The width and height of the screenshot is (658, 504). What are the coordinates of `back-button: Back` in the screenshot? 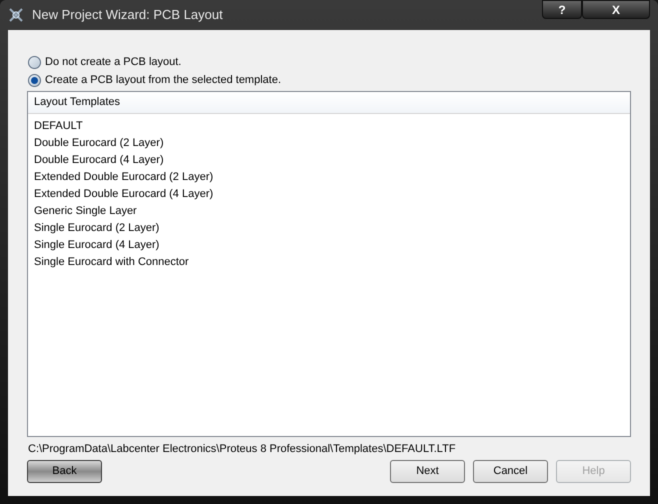 It's located at (64, 471).